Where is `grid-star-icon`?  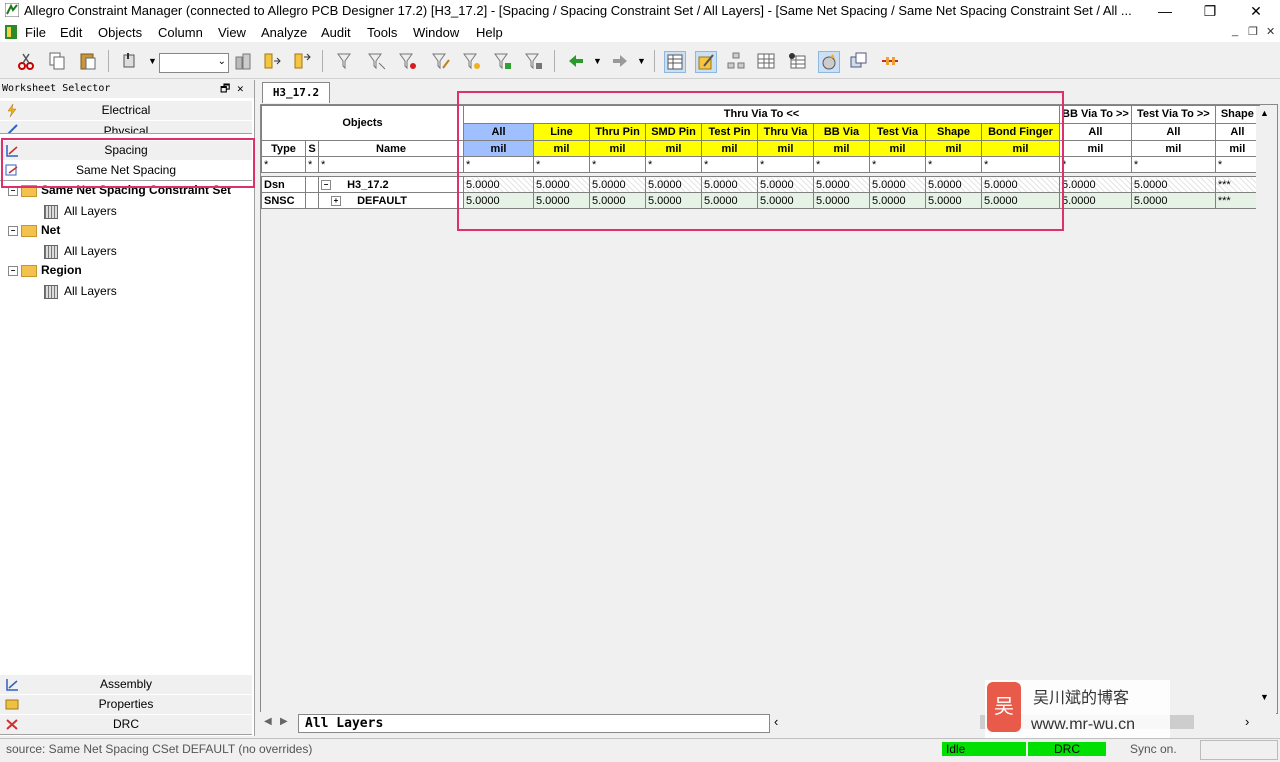
grid-star-icon is located at coordinates (797, 61).